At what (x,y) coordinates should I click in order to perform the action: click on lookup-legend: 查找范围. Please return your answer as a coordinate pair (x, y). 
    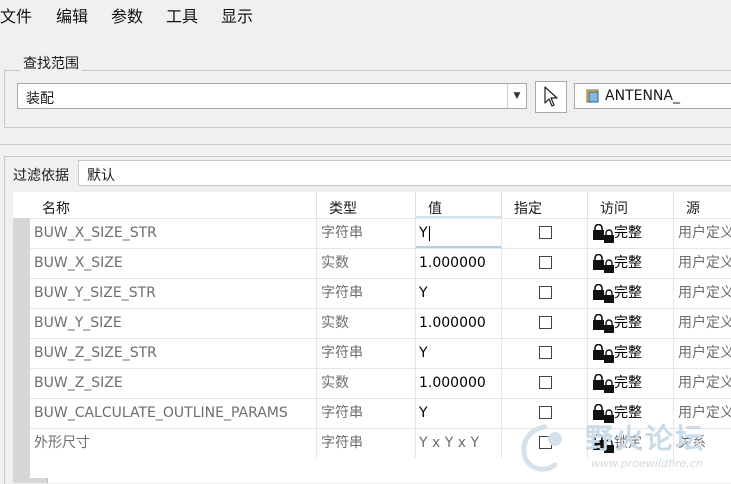
    Looking at the image, I should click on (51, 63).